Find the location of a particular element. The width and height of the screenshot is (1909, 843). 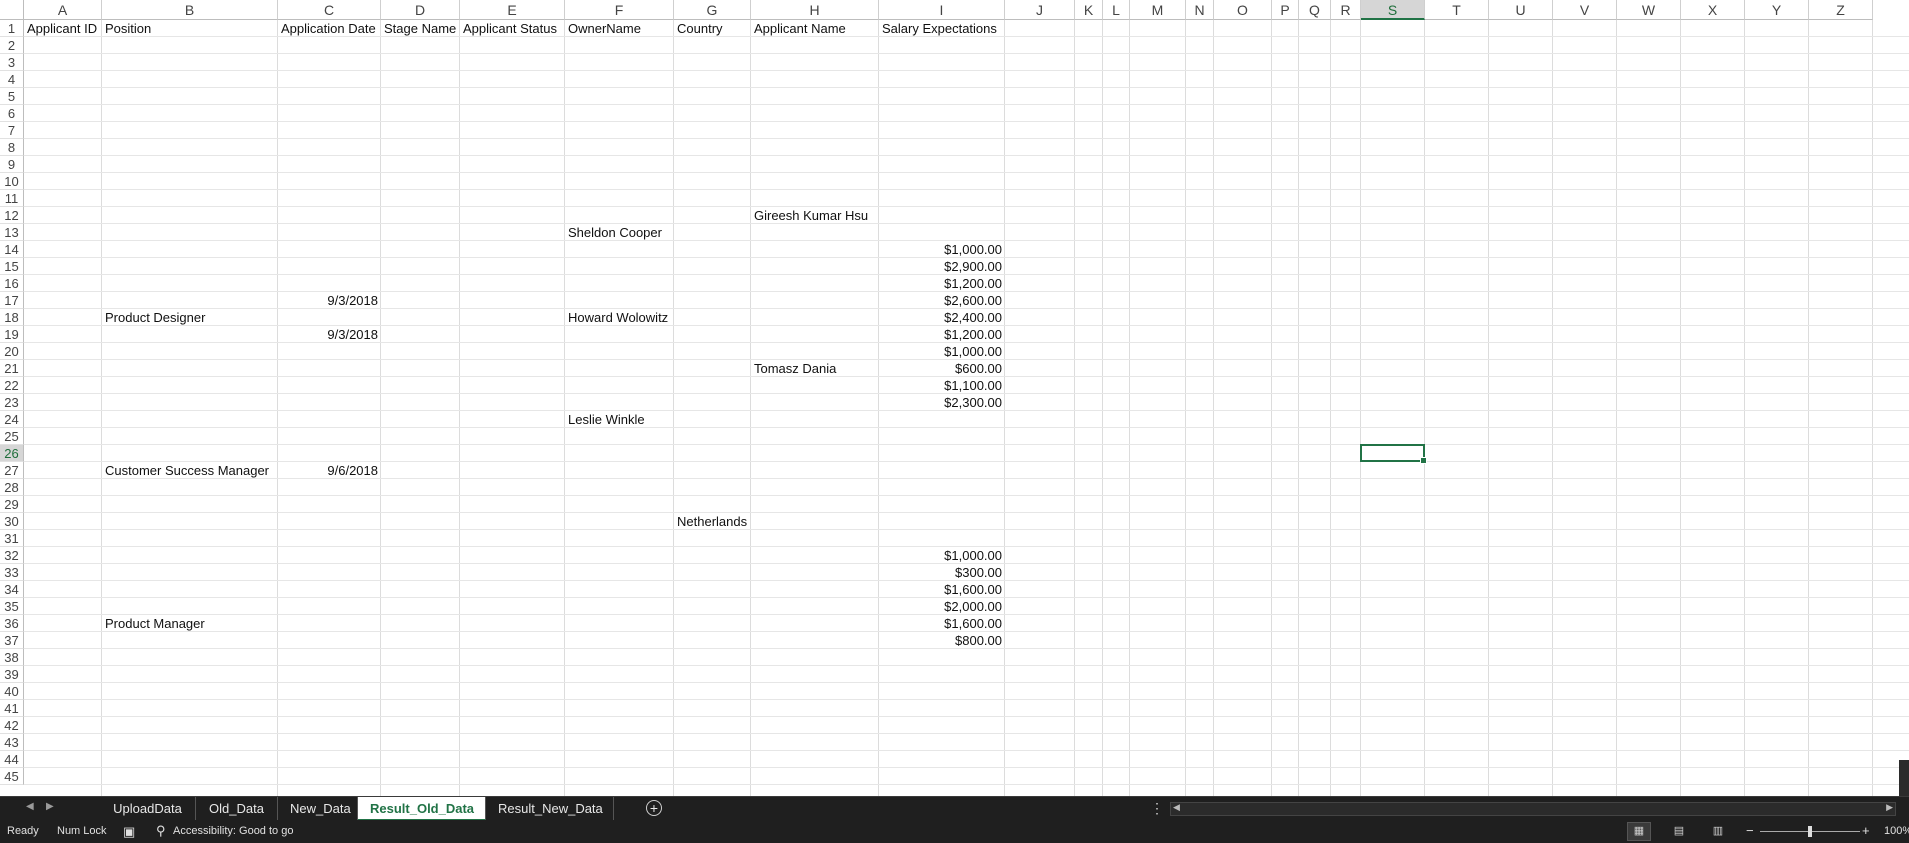

cell-b27: Customer Success Manager is located at coordinates (190, 470).